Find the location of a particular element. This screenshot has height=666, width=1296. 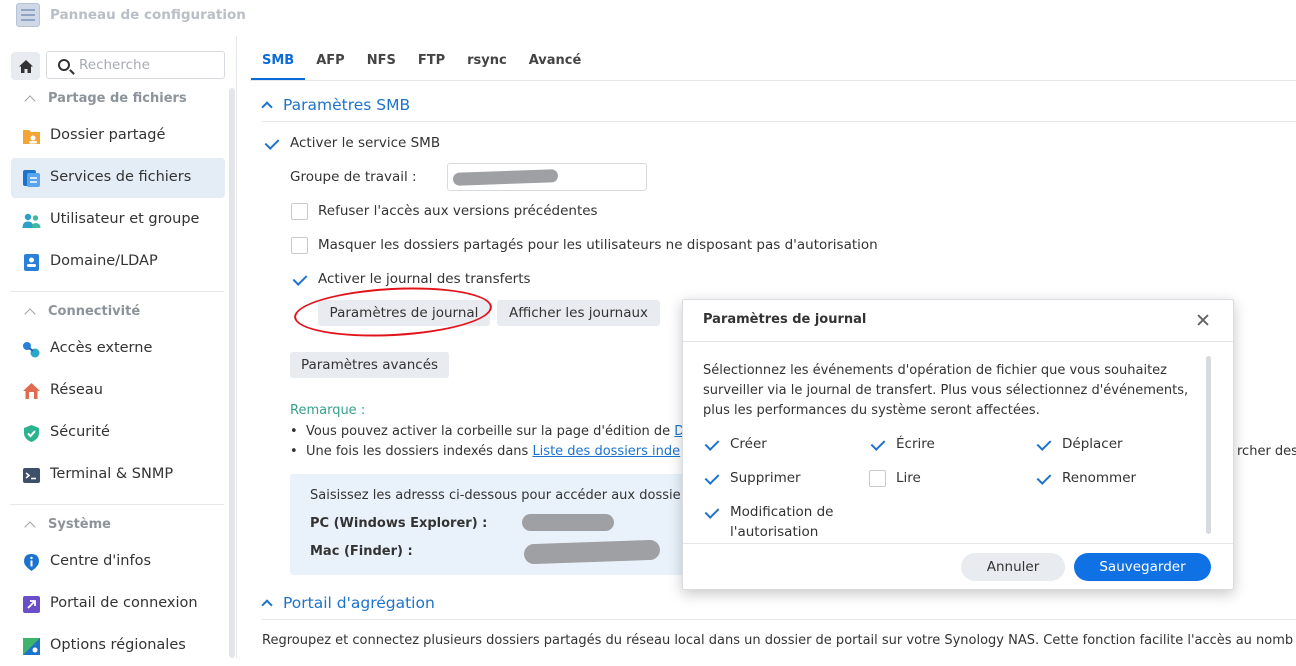

home-icon is located at coordinates (25, 66).